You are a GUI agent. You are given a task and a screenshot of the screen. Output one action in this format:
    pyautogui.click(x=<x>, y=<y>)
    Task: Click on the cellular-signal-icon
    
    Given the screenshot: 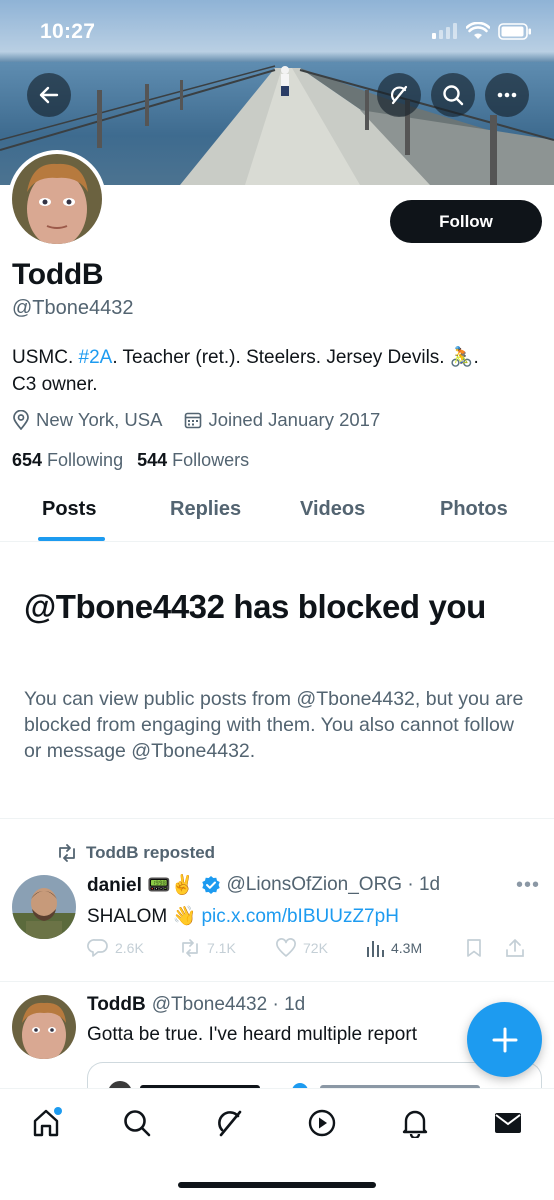 What is the action you would take?
    pyautogui.click(x=444, y=31)
    